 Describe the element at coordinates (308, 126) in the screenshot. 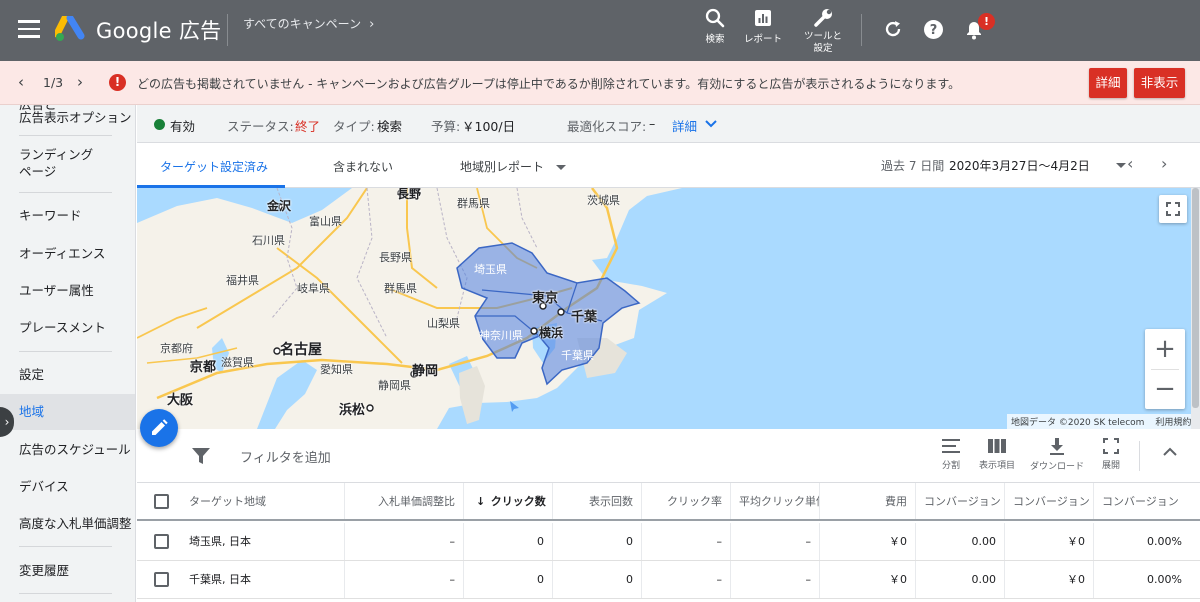

I see `status-value: 終了` at that location.